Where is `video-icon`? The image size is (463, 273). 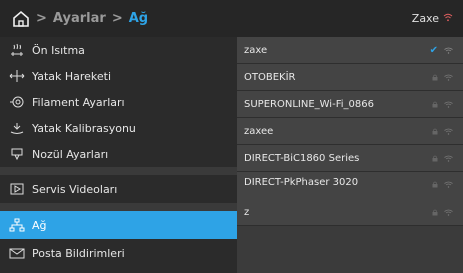
video-icon is located at coordinates (17, 189).